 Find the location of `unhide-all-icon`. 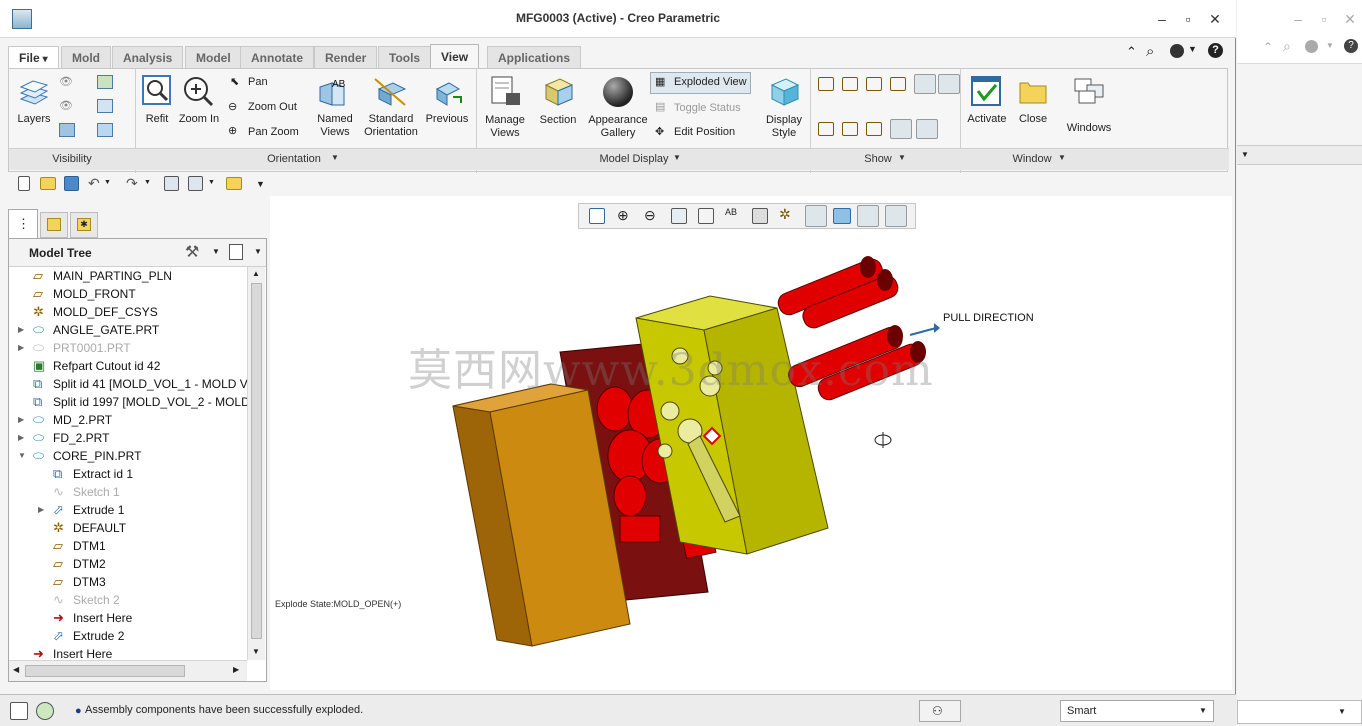

unhide-all-icon is located at coordinates (67, 130).